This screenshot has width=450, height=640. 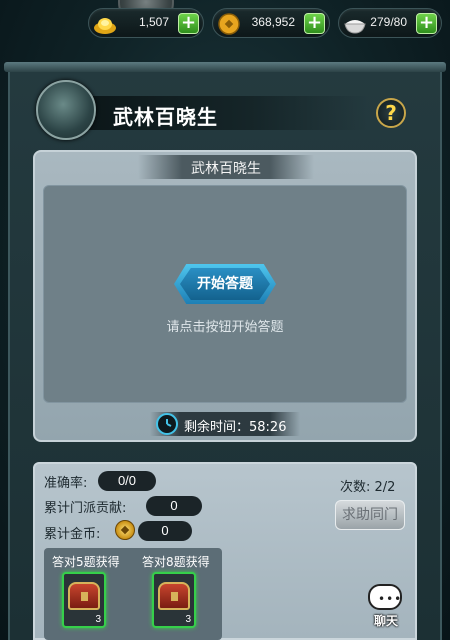 I want to click on accuracy-label: 准确率:, so click(x=66, y=483).